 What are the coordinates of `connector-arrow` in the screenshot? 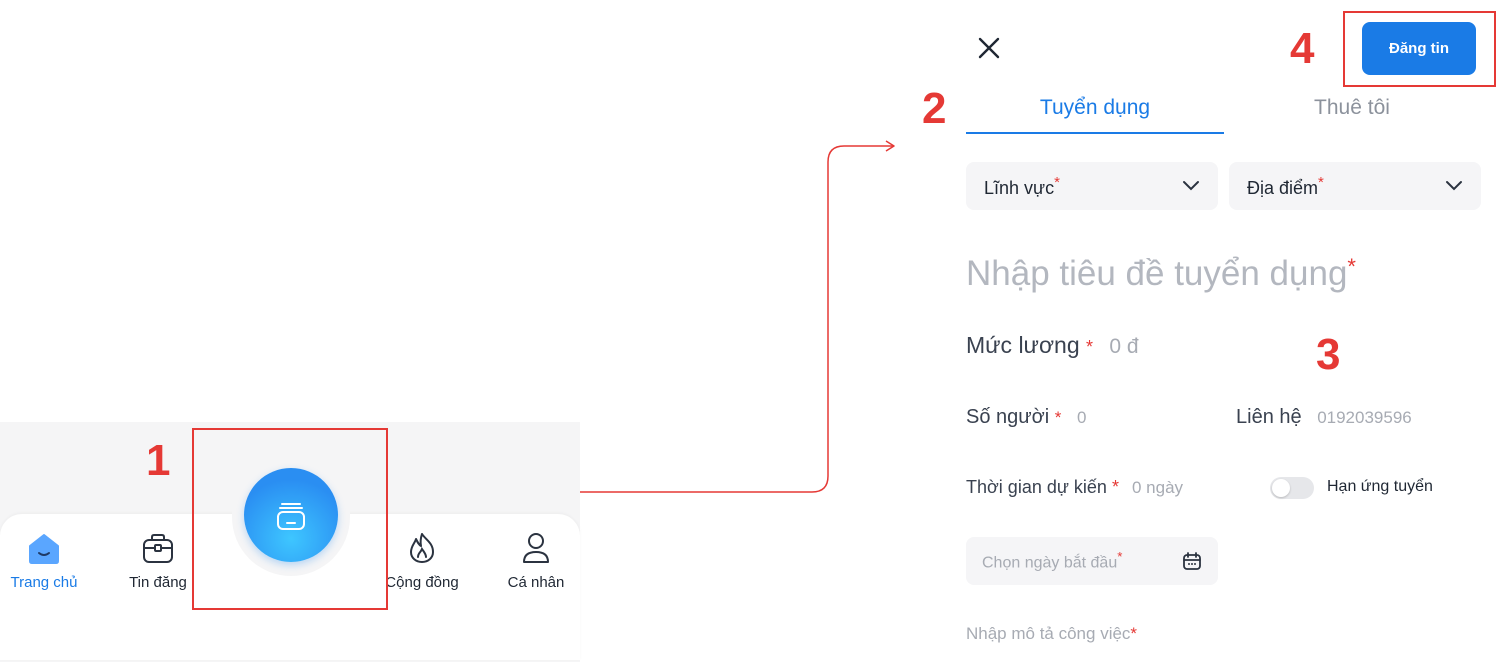 It's located at (737, 316).